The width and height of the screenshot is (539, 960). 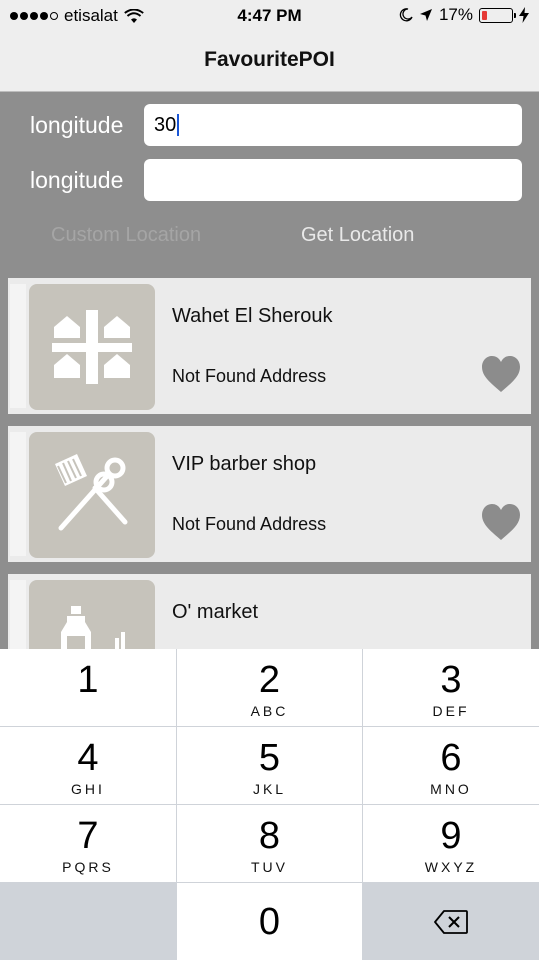 What do you see at coordinates (451, 680) in the screenshot?
I see `key-digit: 3` at bounding box center [451, 680].